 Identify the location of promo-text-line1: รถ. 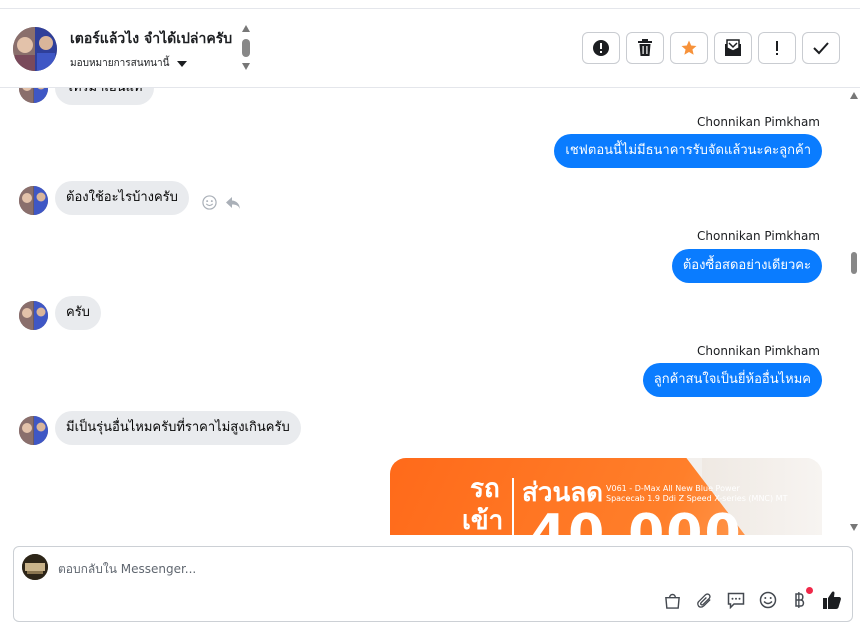
(485, 489).